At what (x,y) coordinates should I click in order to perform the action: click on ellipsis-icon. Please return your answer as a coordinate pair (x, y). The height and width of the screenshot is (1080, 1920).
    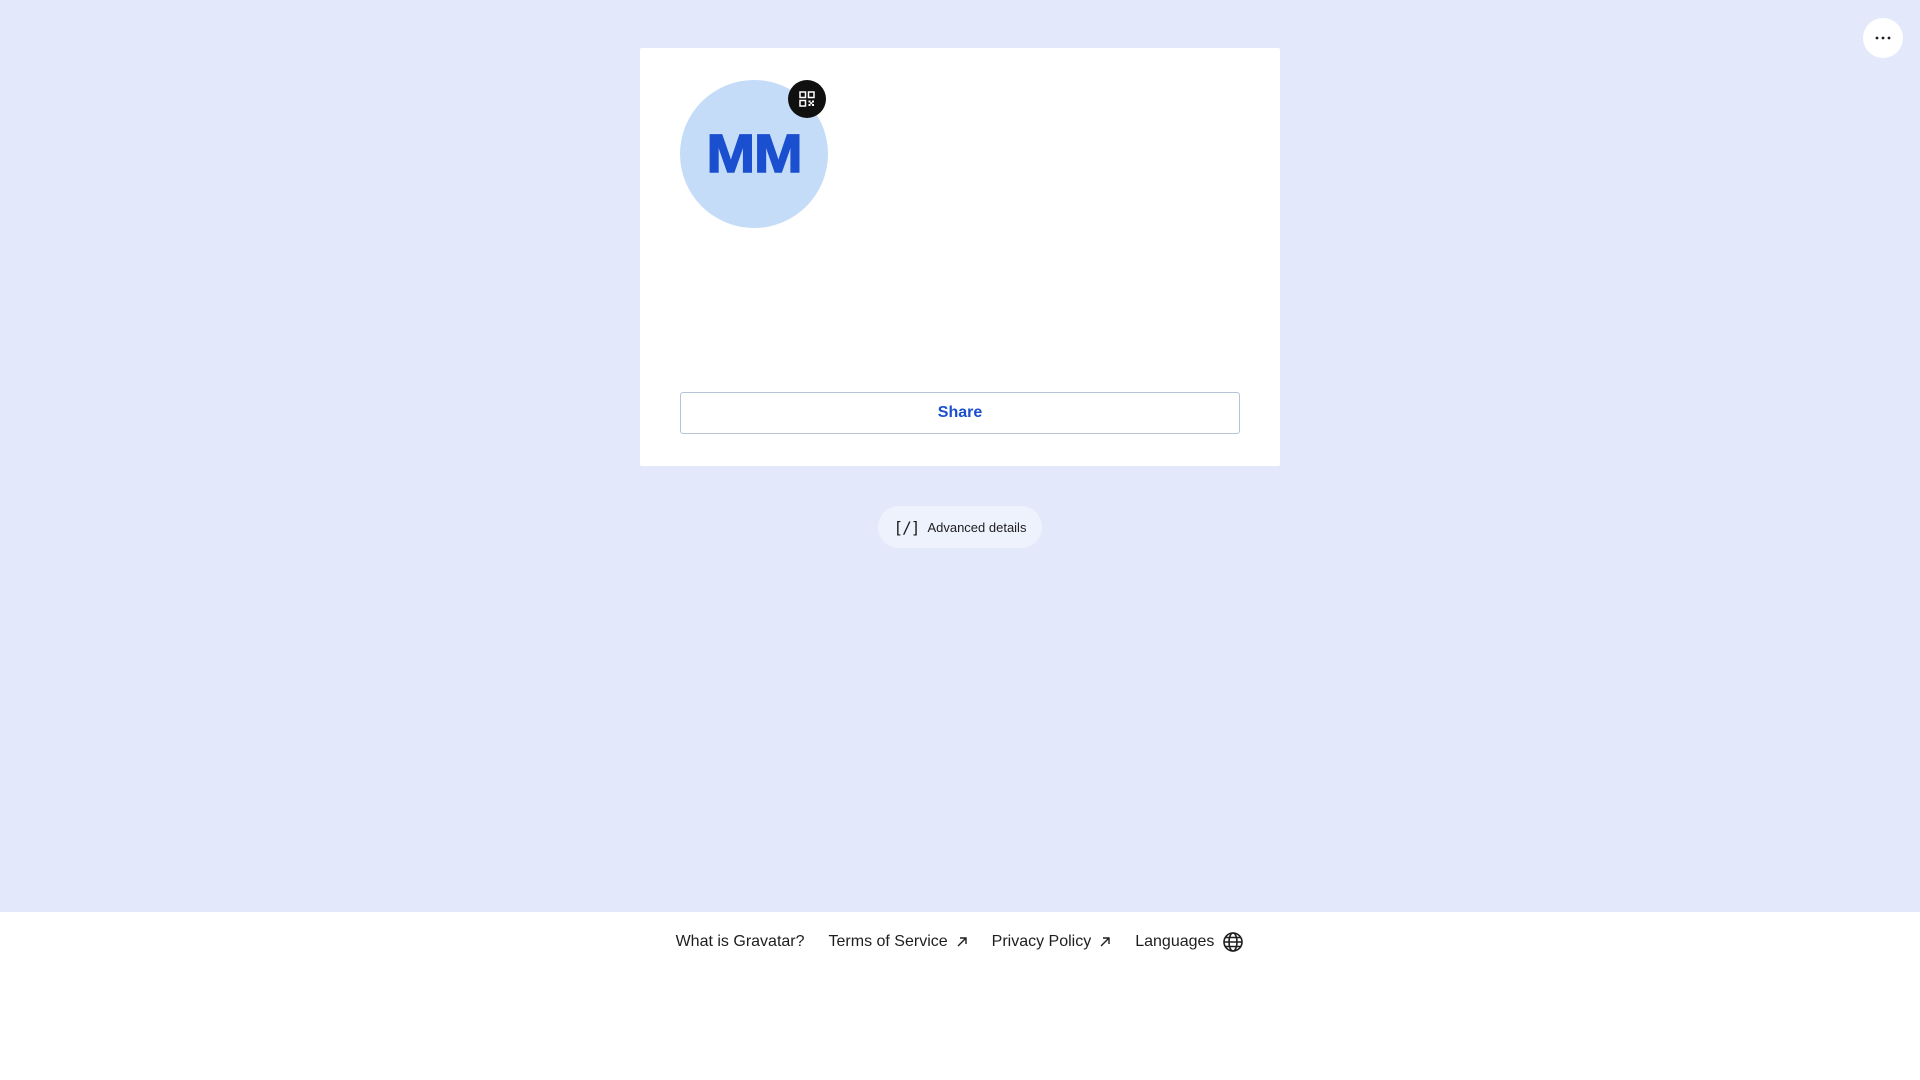
    Looking at the image, I should click on (1883, 38).